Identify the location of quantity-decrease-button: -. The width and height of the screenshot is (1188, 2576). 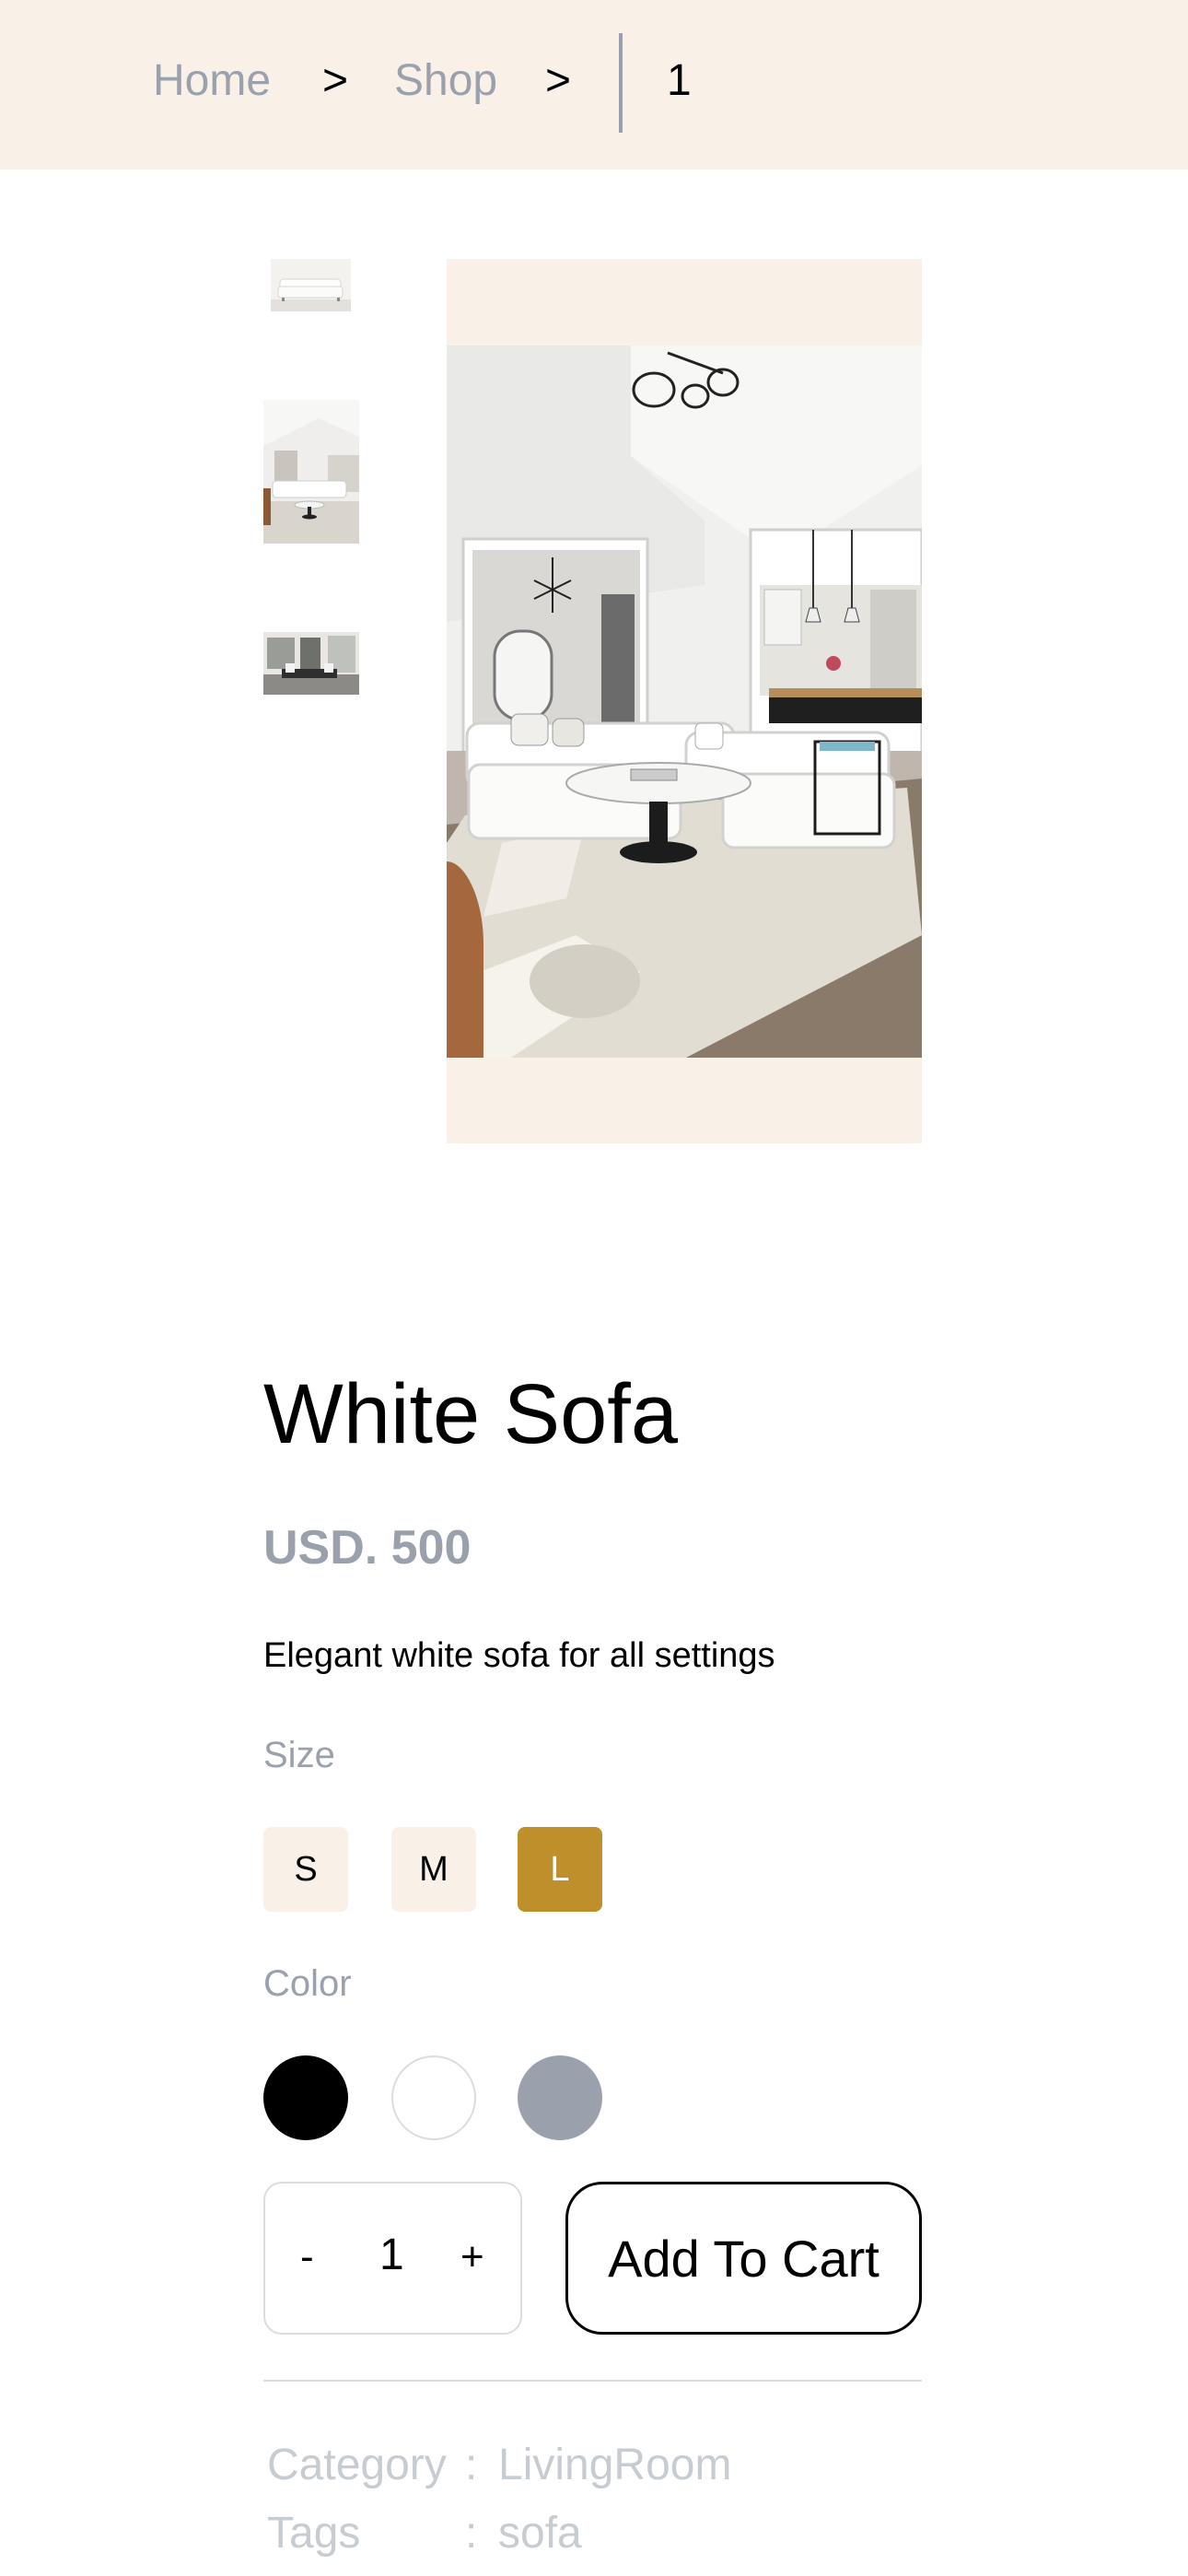
(307, 2257).